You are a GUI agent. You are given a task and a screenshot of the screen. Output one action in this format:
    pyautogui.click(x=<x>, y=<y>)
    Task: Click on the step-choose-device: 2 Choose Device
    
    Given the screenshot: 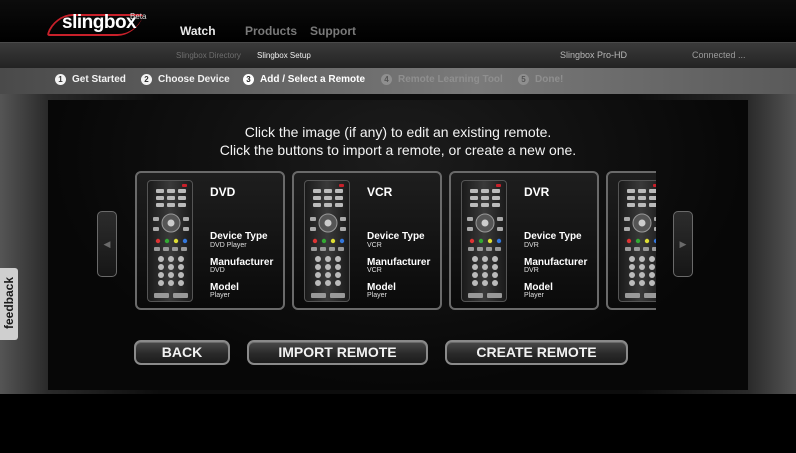 What is the action you would take?
    pyautogui.click(x=185, y=79)
    